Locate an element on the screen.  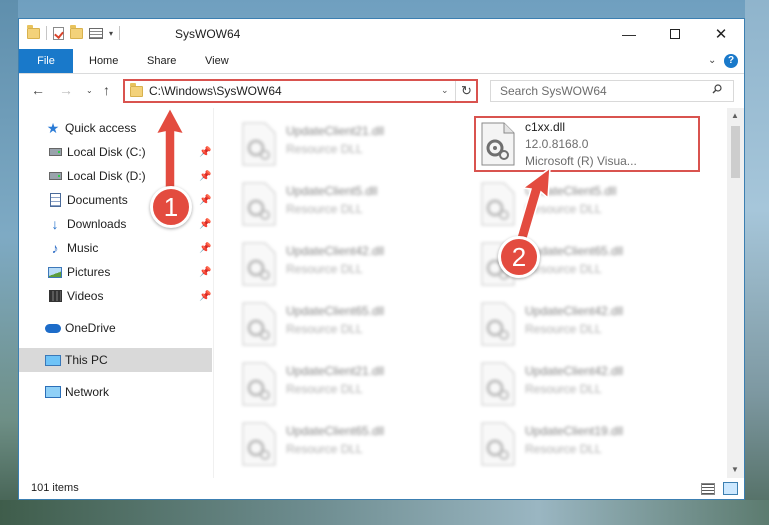
up-button: ↑ is located at coordinates (106, 90).